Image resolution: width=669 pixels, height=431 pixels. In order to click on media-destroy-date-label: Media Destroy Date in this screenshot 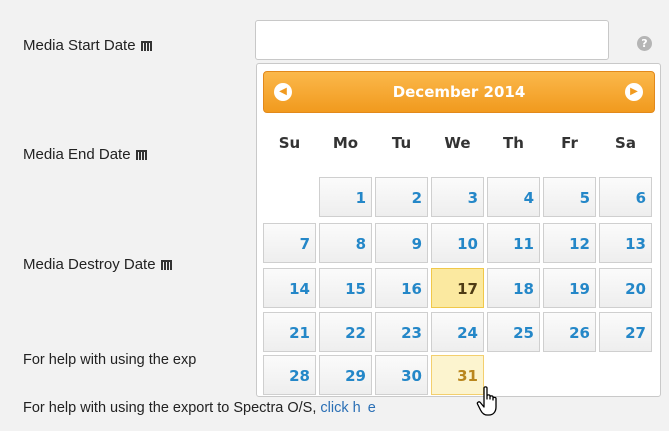, I will do `click(97, 264)`.